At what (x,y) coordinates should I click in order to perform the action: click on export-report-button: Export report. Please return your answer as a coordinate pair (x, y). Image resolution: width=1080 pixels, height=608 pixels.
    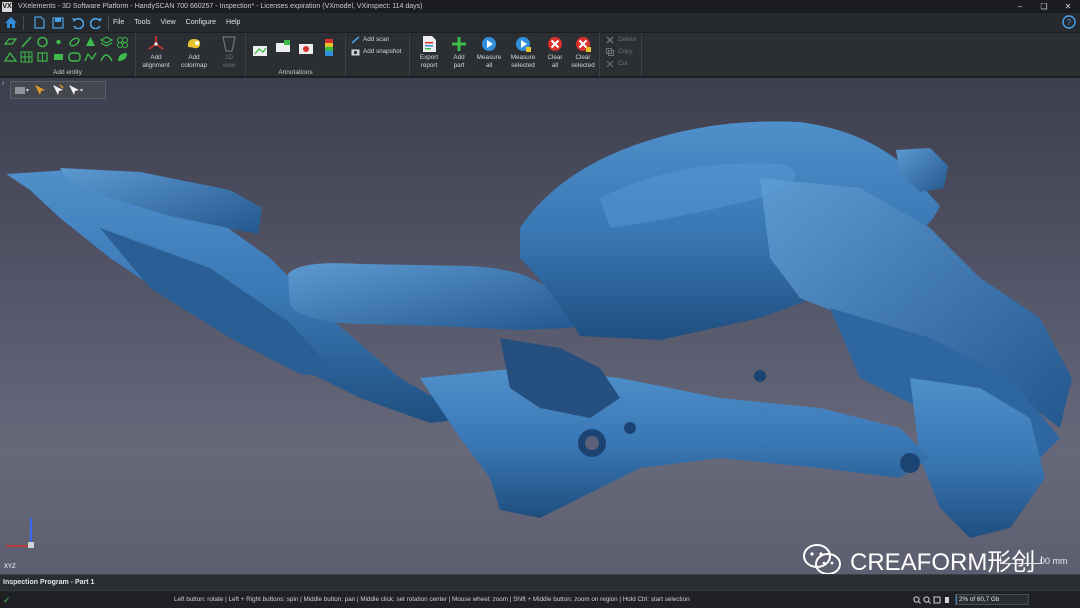
    Looking at the image, I should click on (429, 52).